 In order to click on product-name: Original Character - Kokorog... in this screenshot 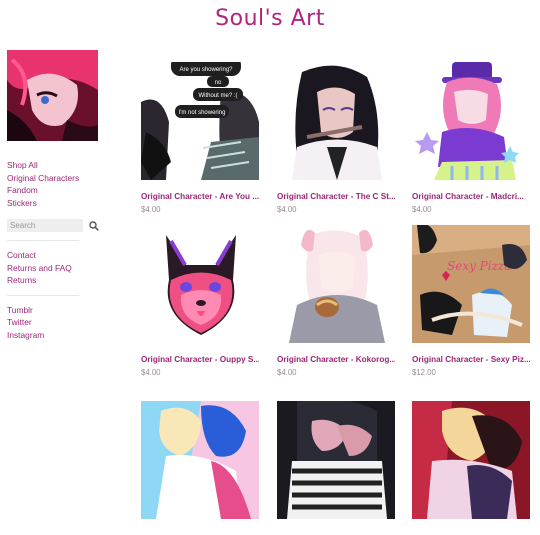, I will do `click(336, 359)`.